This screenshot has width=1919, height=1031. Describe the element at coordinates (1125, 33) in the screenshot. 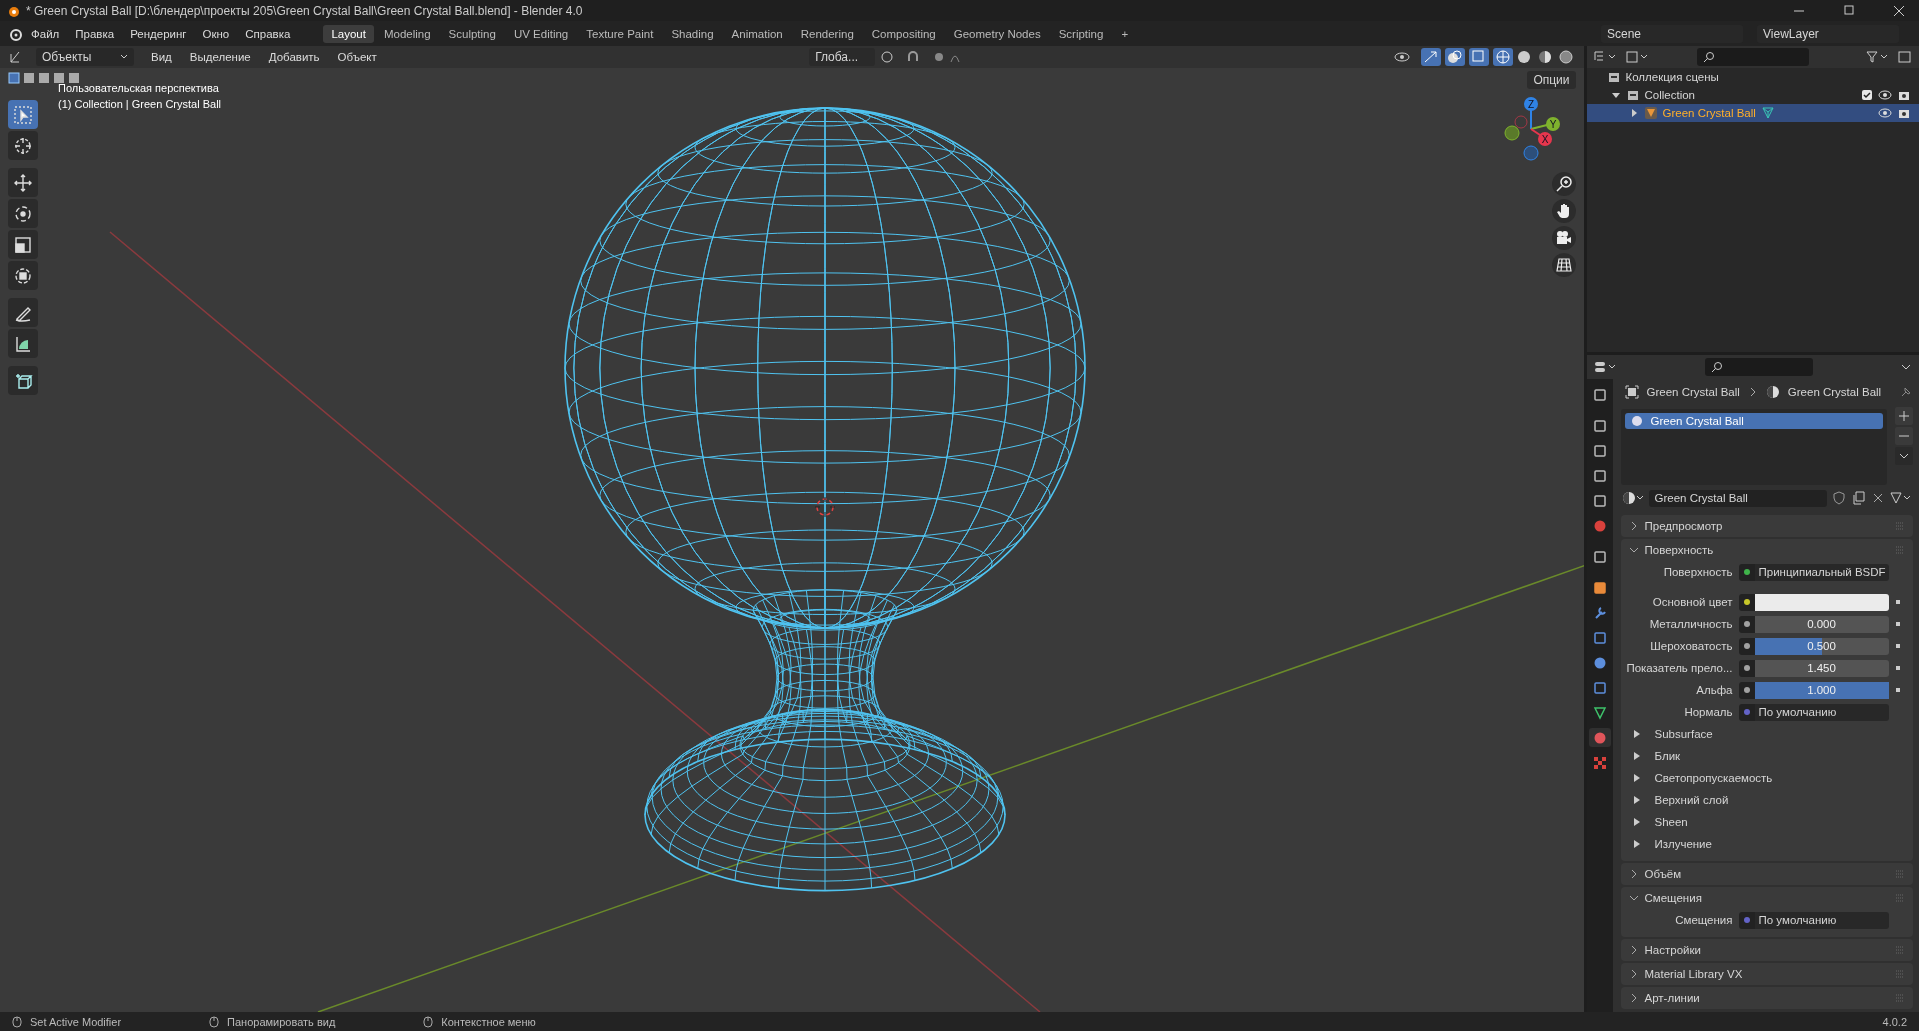

I see `add-workspace-button: +` at that location.